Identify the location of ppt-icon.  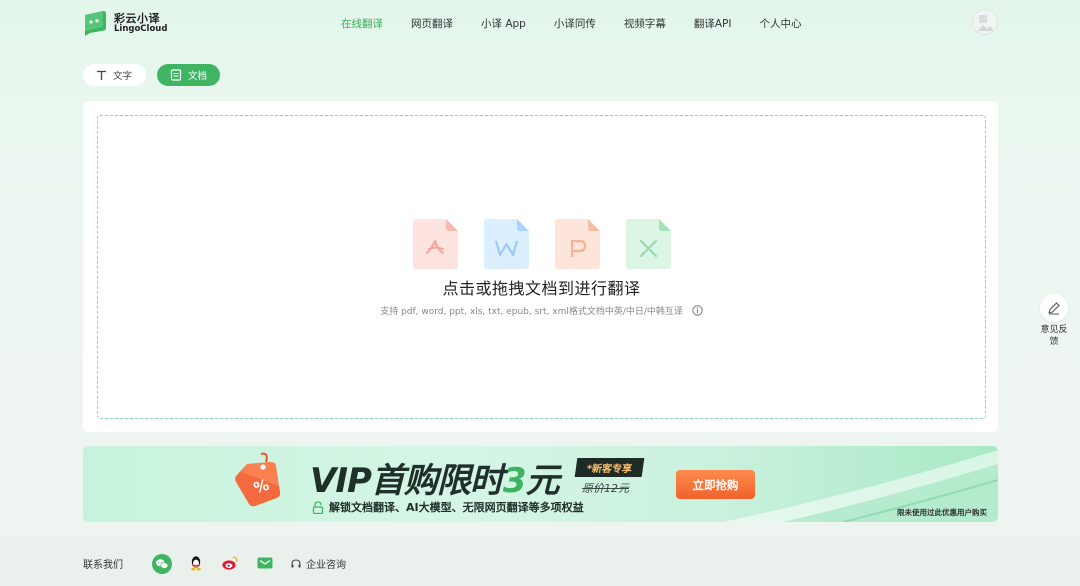
(577, 244).